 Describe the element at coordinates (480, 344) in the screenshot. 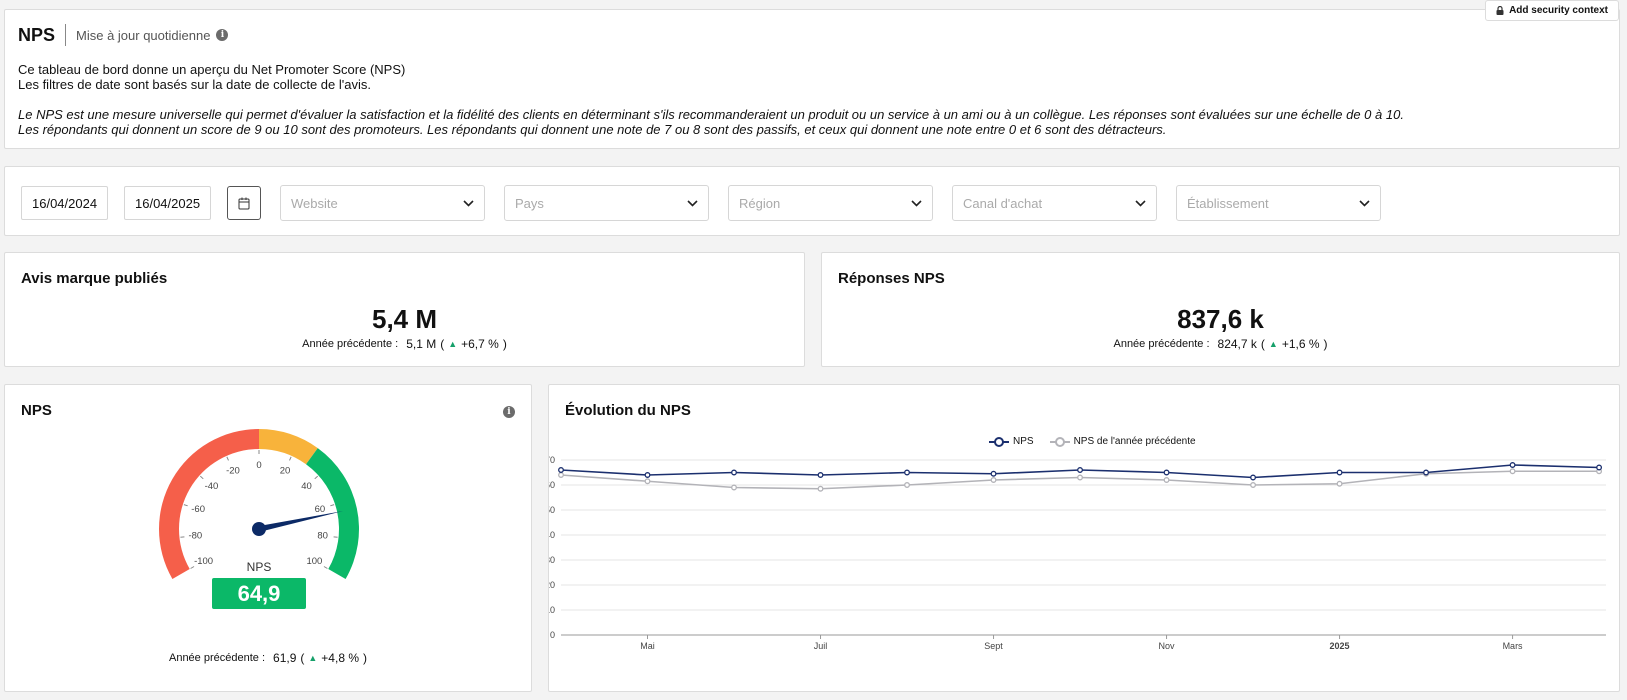

I see `change-percent: +6,7 %` at that location.